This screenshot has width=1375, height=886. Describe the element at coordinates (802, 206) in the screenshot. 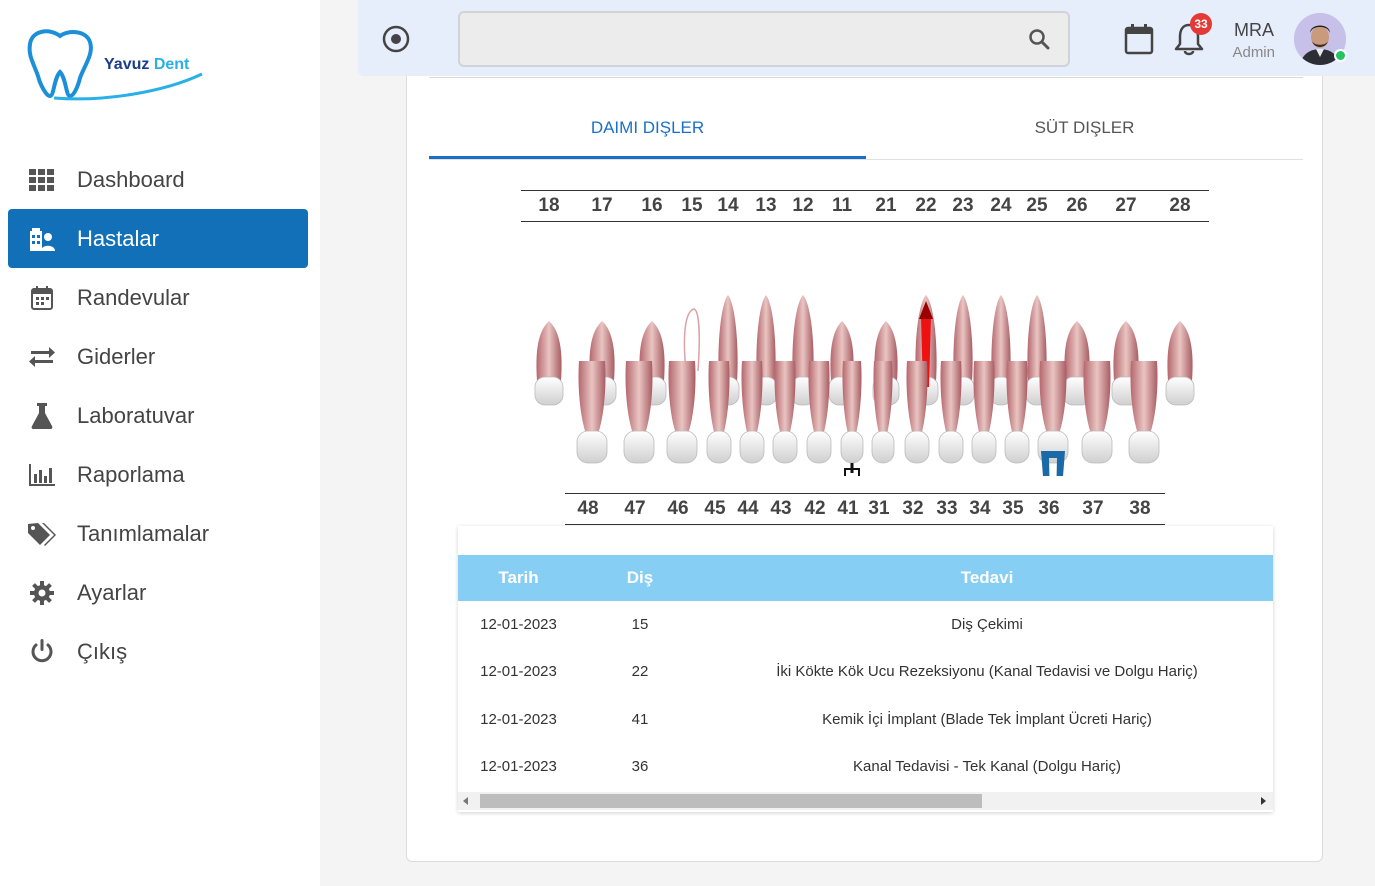

I see `tooth-number-12: 12` at that location.